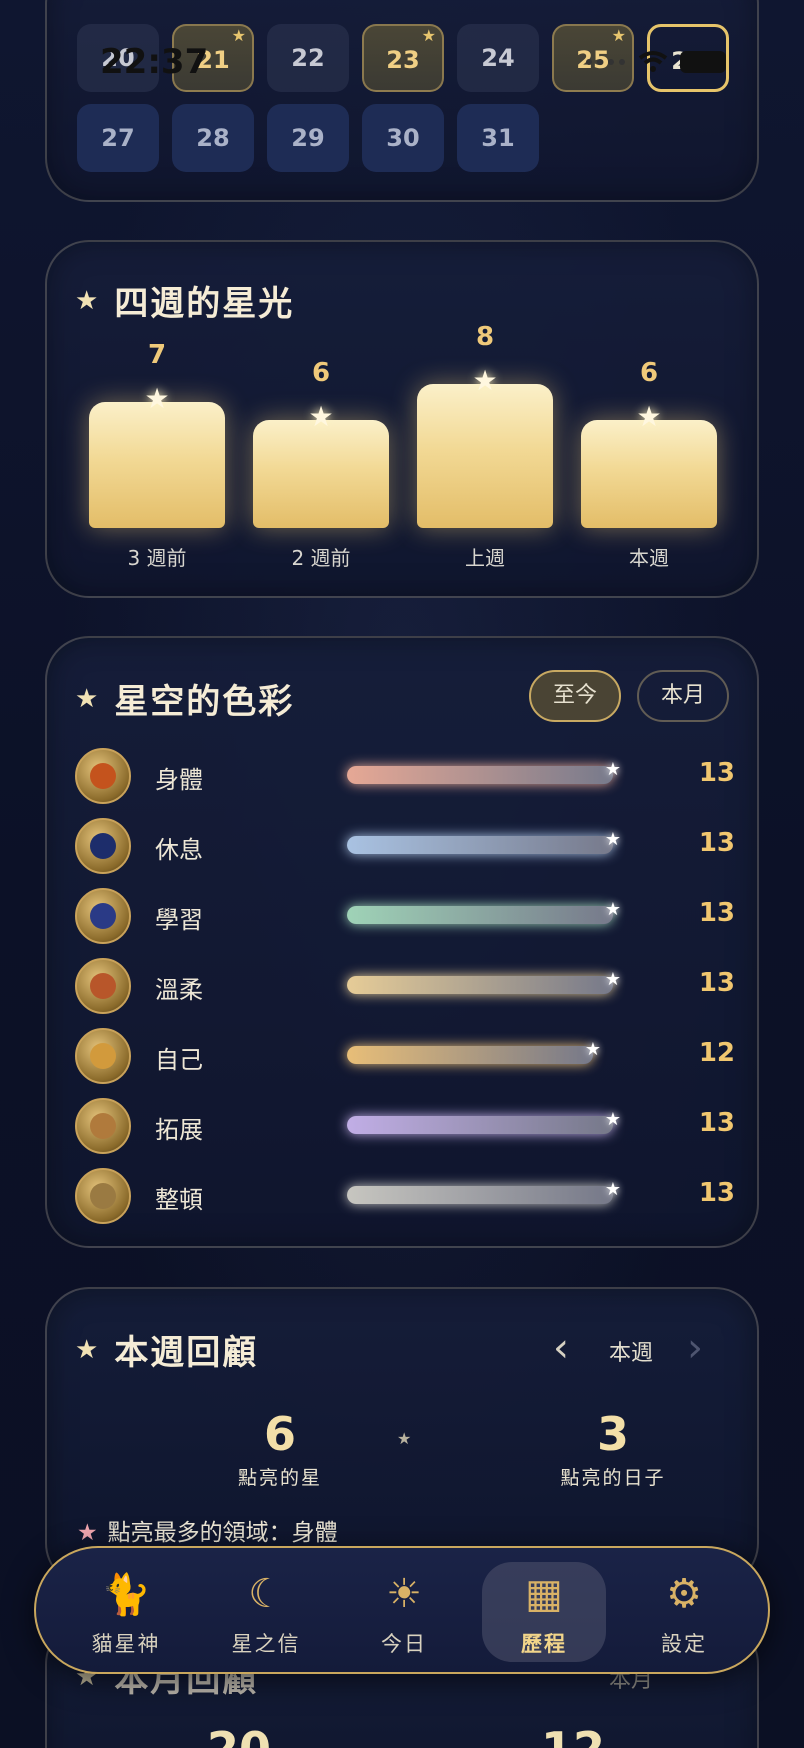  I want to click on calendar-day: 23 ★, so click(403, 58).